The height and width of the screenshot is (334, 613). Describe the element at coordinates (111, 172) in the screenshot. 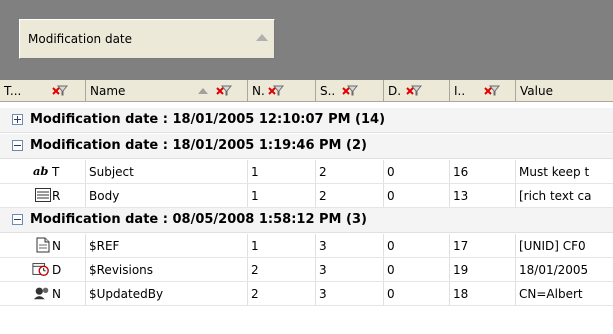

I see `name-cell: Subject` at that location.